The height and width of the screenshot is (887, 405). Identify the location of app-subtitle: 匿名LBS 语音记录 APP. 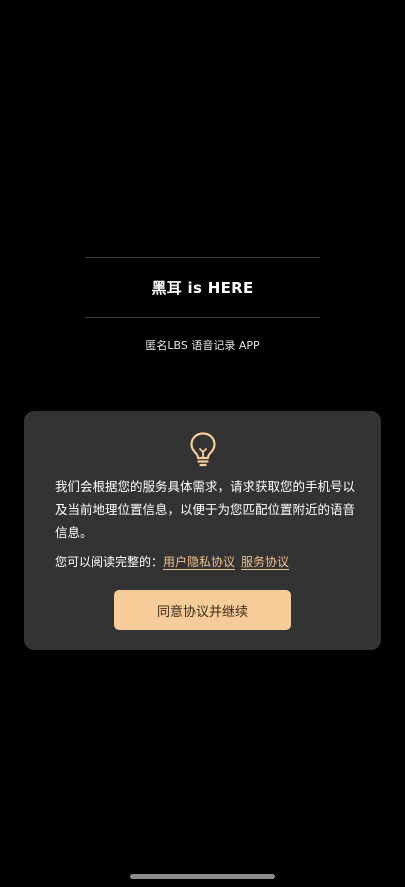
(202, 345).